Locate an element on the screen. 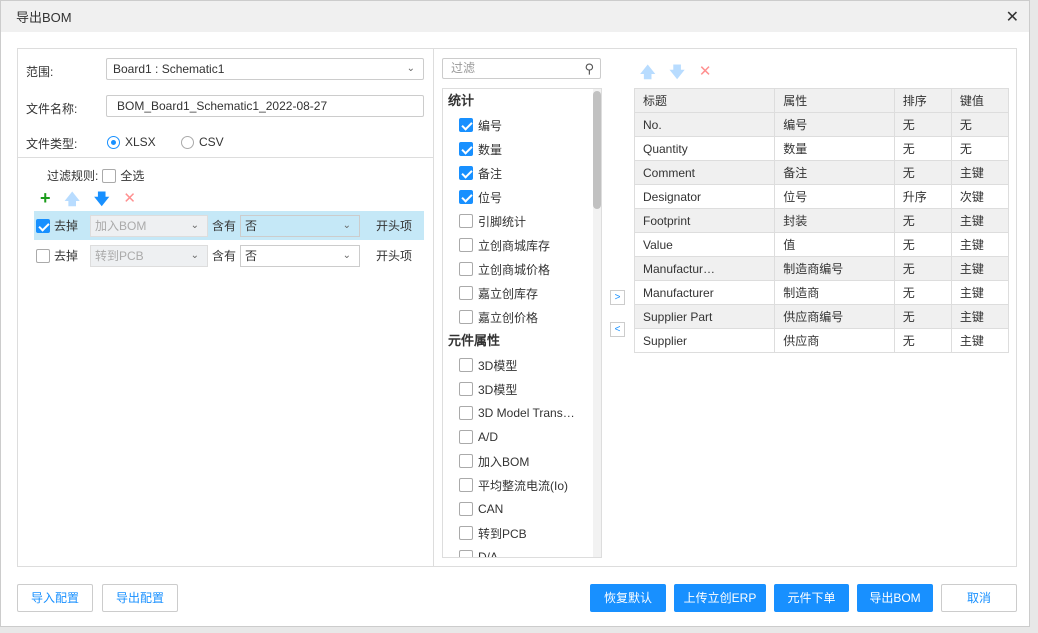 The height and width of the screenshot is (633, 1038). table-row: Footprint 封装无主键 is located at coordinates (821, 220).